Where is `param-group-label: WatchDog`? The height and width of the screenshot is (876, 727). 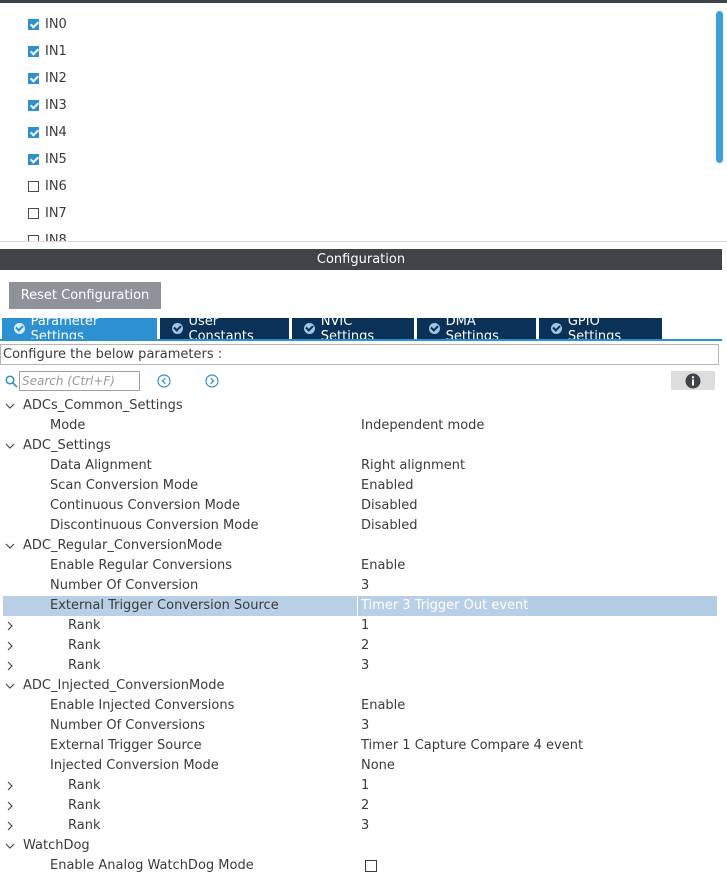
param-group-label: WatchDog is located at coordinates (56, 845).